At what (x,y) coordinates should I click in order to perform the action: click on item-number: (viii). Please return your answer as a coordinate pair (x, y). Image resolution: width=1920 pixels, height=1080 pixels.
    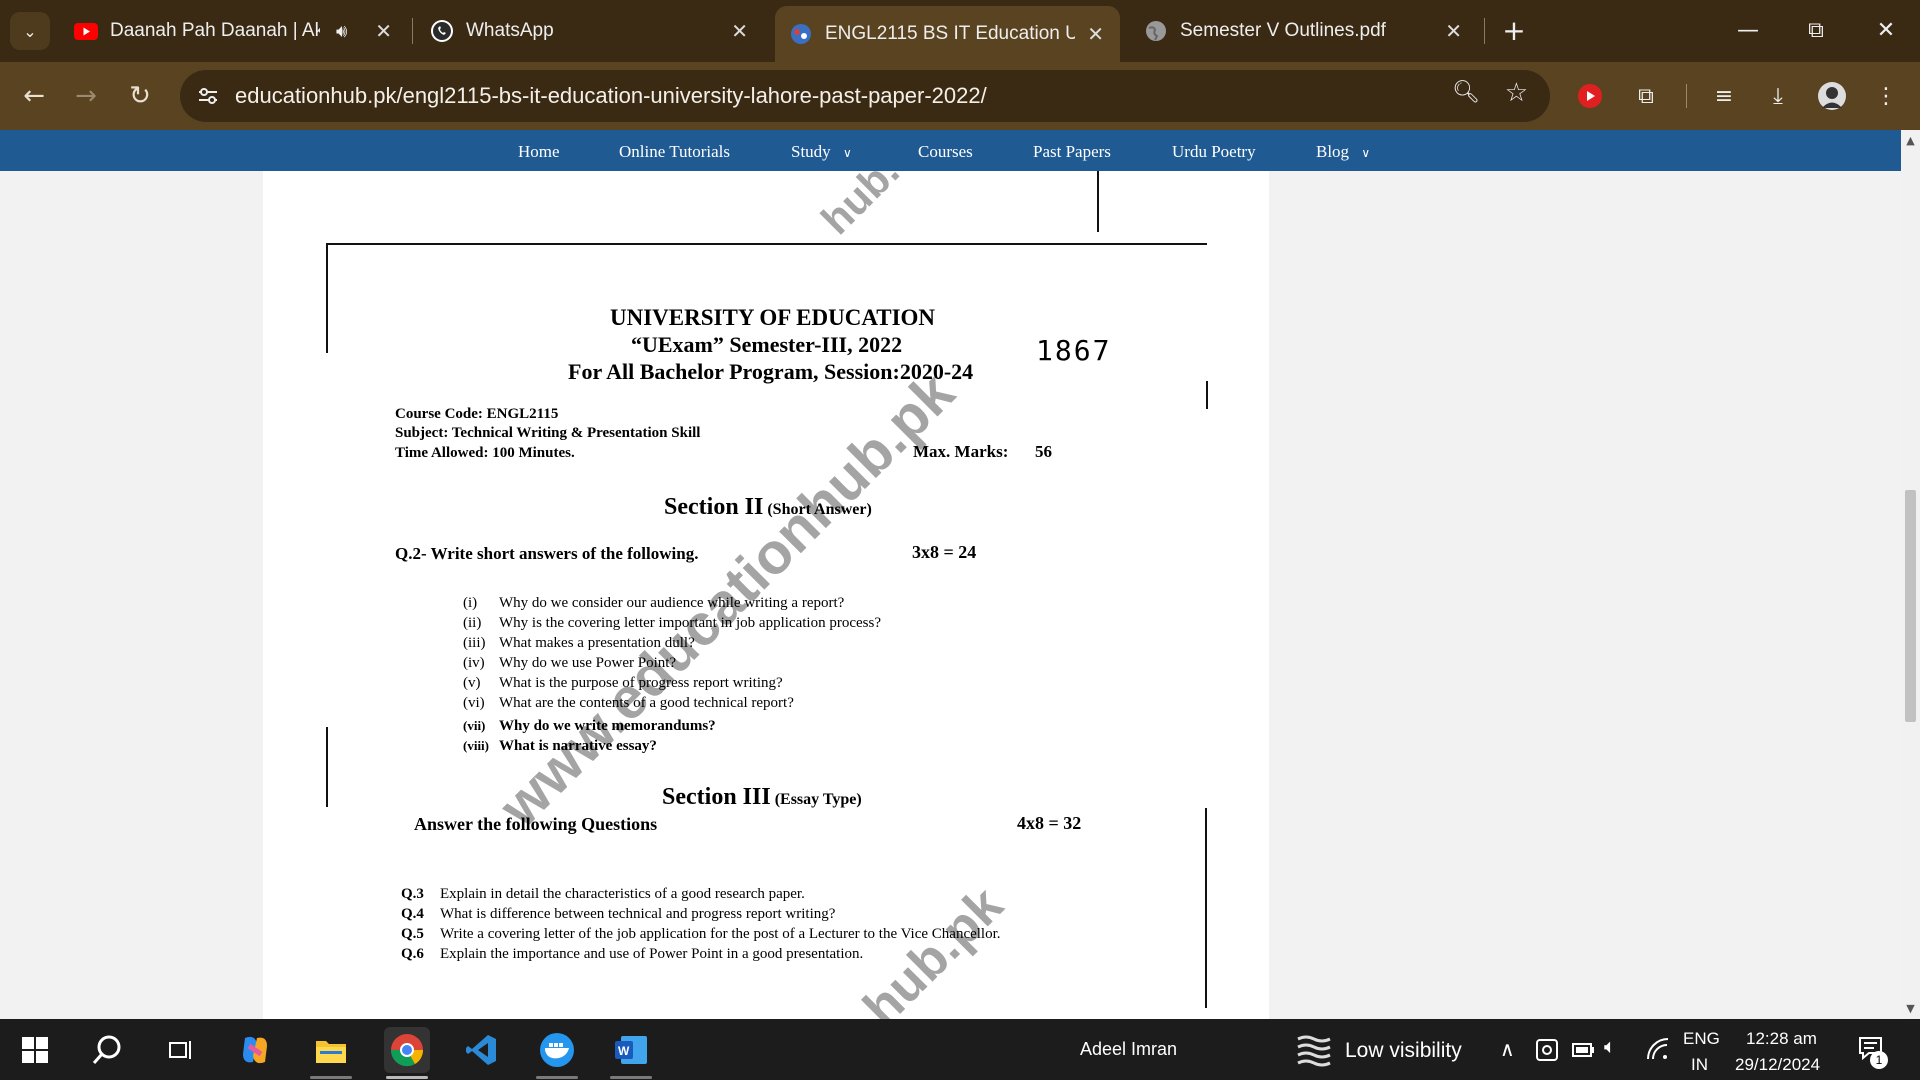
    Looking at the image, I should click on (476, 745).